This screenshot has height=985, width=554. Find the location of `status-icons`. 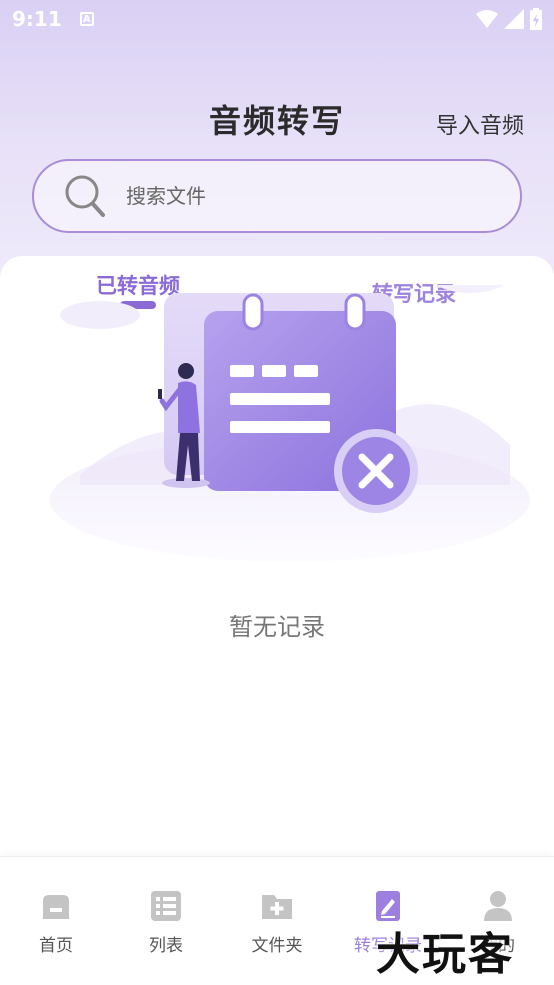

status-icons is located at coordinates (509, 19).